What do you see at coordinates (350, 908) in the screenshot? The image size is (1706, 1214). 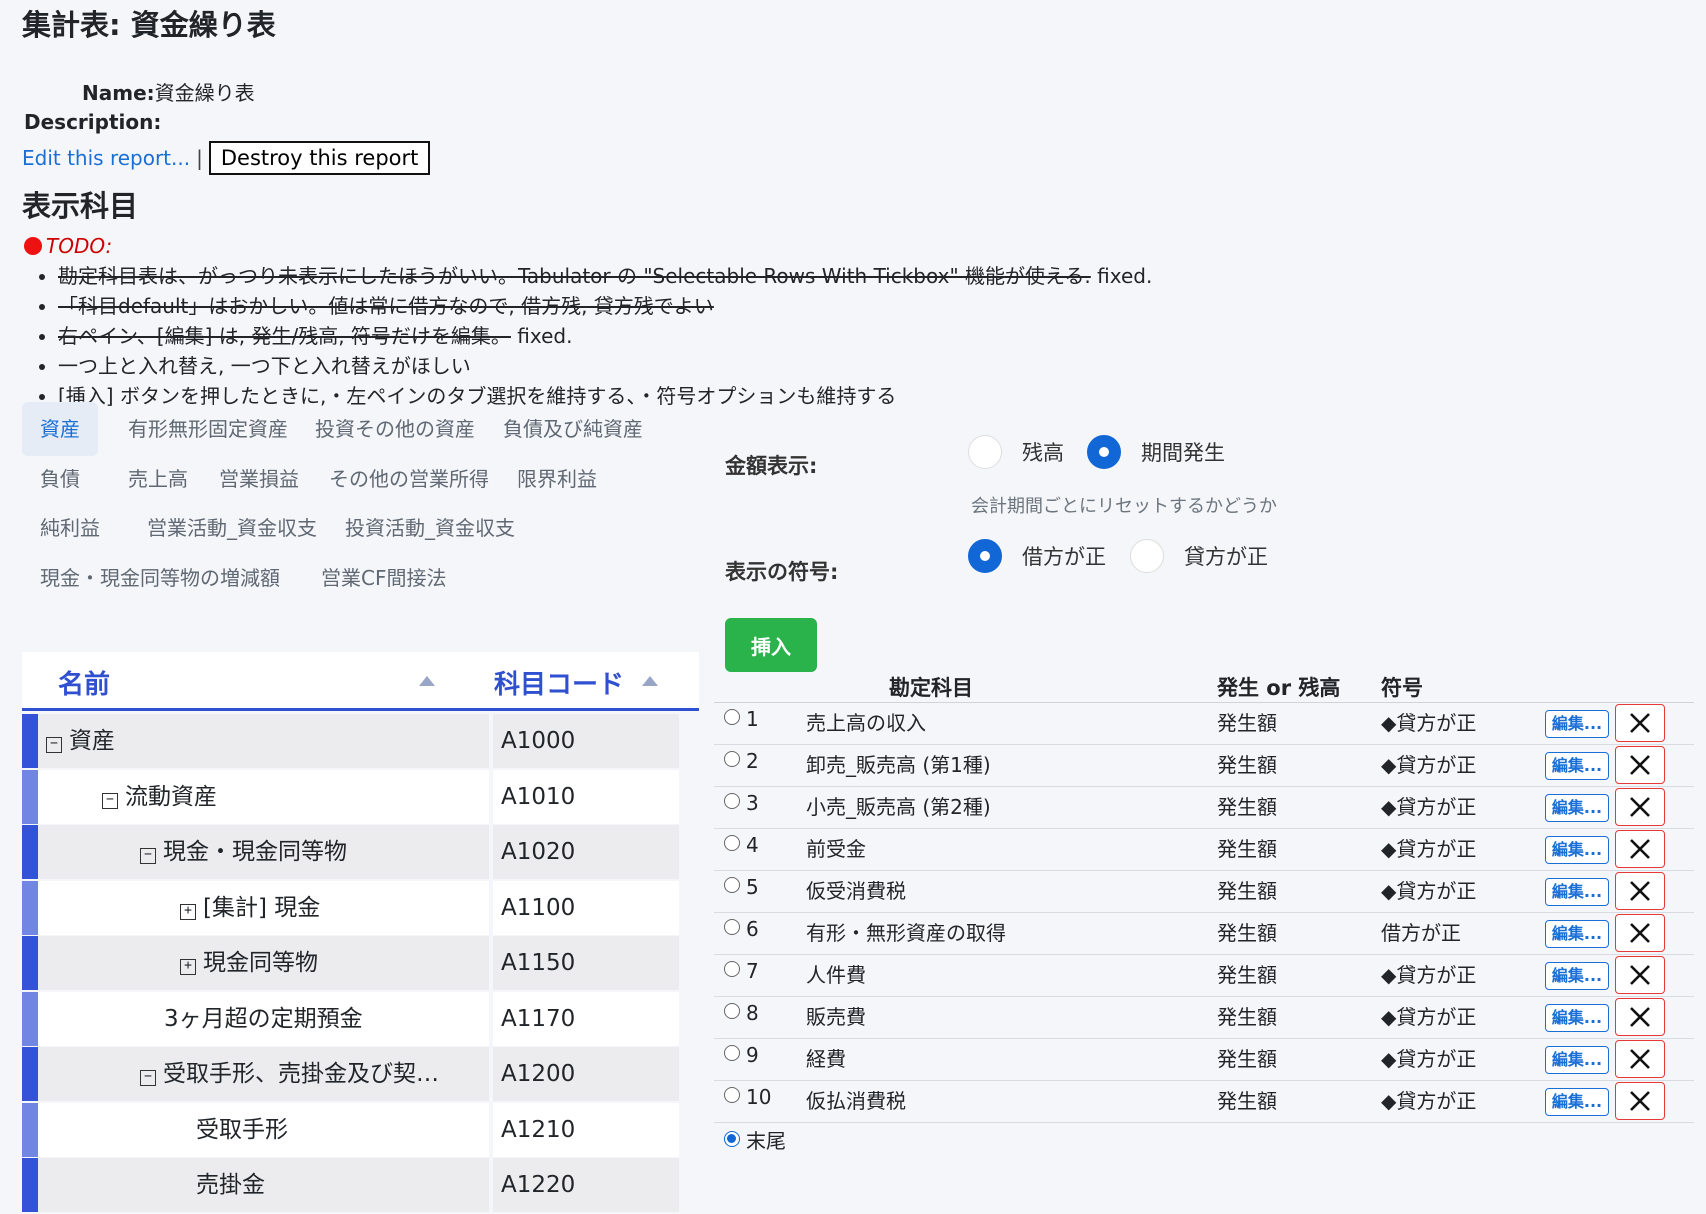 I see `tree-row: + [集計] 現金 A1100` at bounding box center [350, 908].